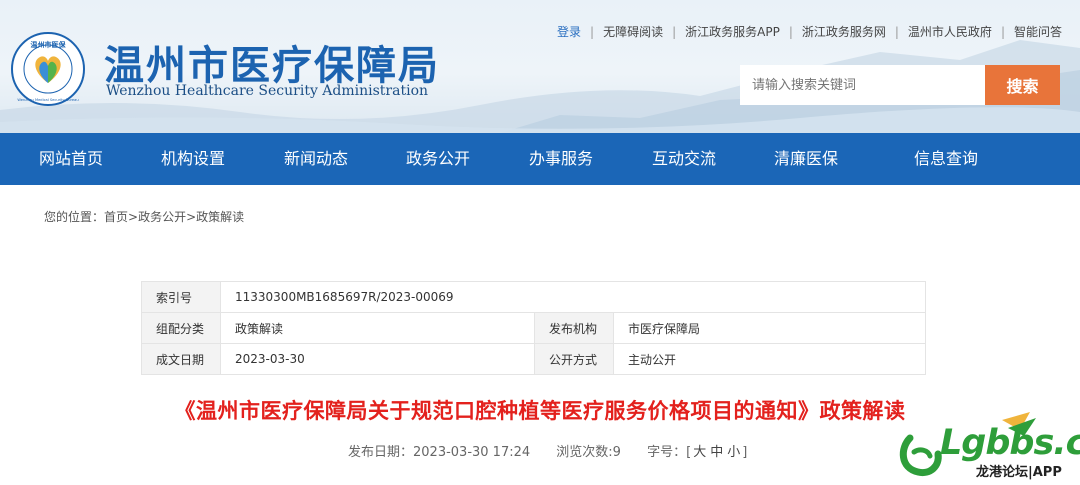 The width and height of the screenshot is (1080, 485). I want to click on nav-item-info-query: 信息查询, so click(946, 159).